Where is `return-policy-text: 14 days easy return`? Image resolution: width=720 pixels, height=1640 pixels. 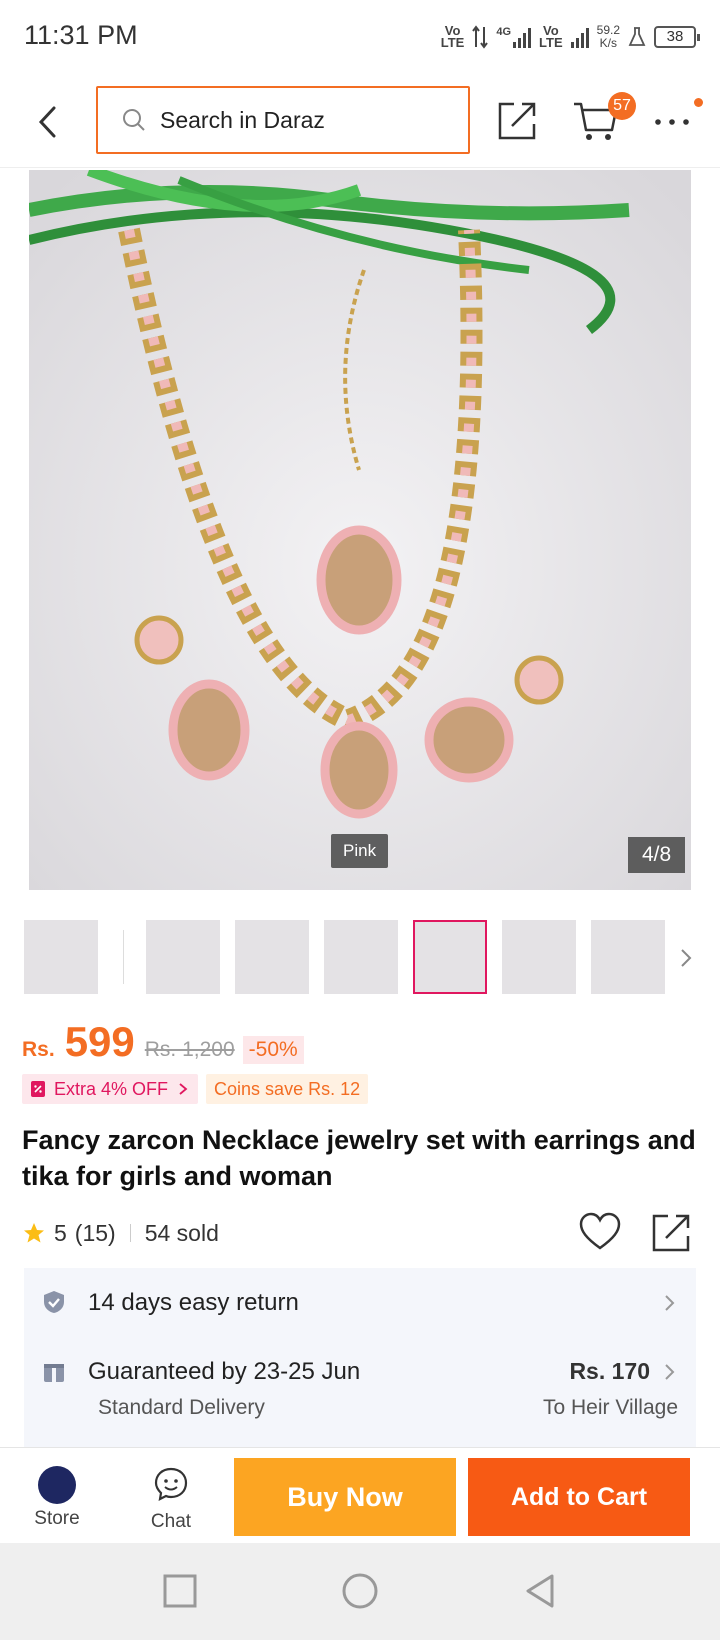 return-policy-text: 14 days easy return is located at coordinates (193, 1302).